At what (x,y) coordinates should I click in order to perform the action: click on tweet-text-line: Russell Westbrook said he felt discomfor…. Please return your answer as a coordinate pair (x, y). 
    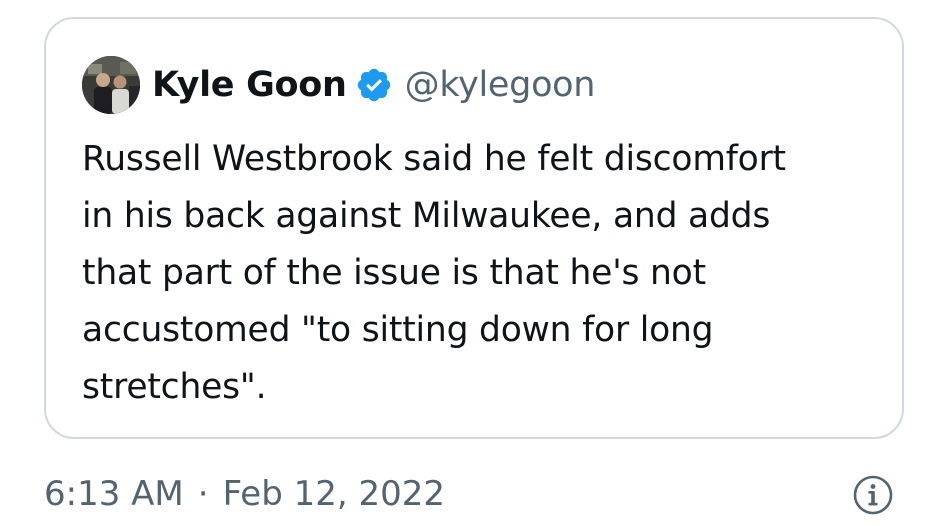
    Looking at the image, I should click on (434, 159).